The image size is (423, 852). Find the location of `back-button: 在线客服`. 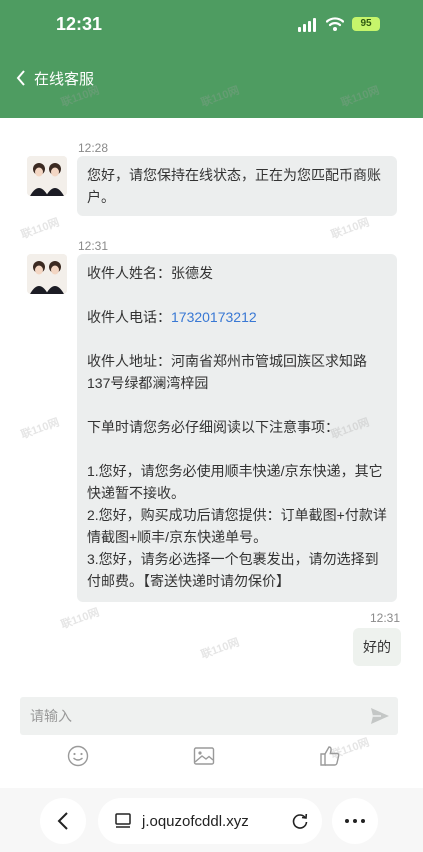

back-button: 在线客服 is located at coordinates (55, 78).